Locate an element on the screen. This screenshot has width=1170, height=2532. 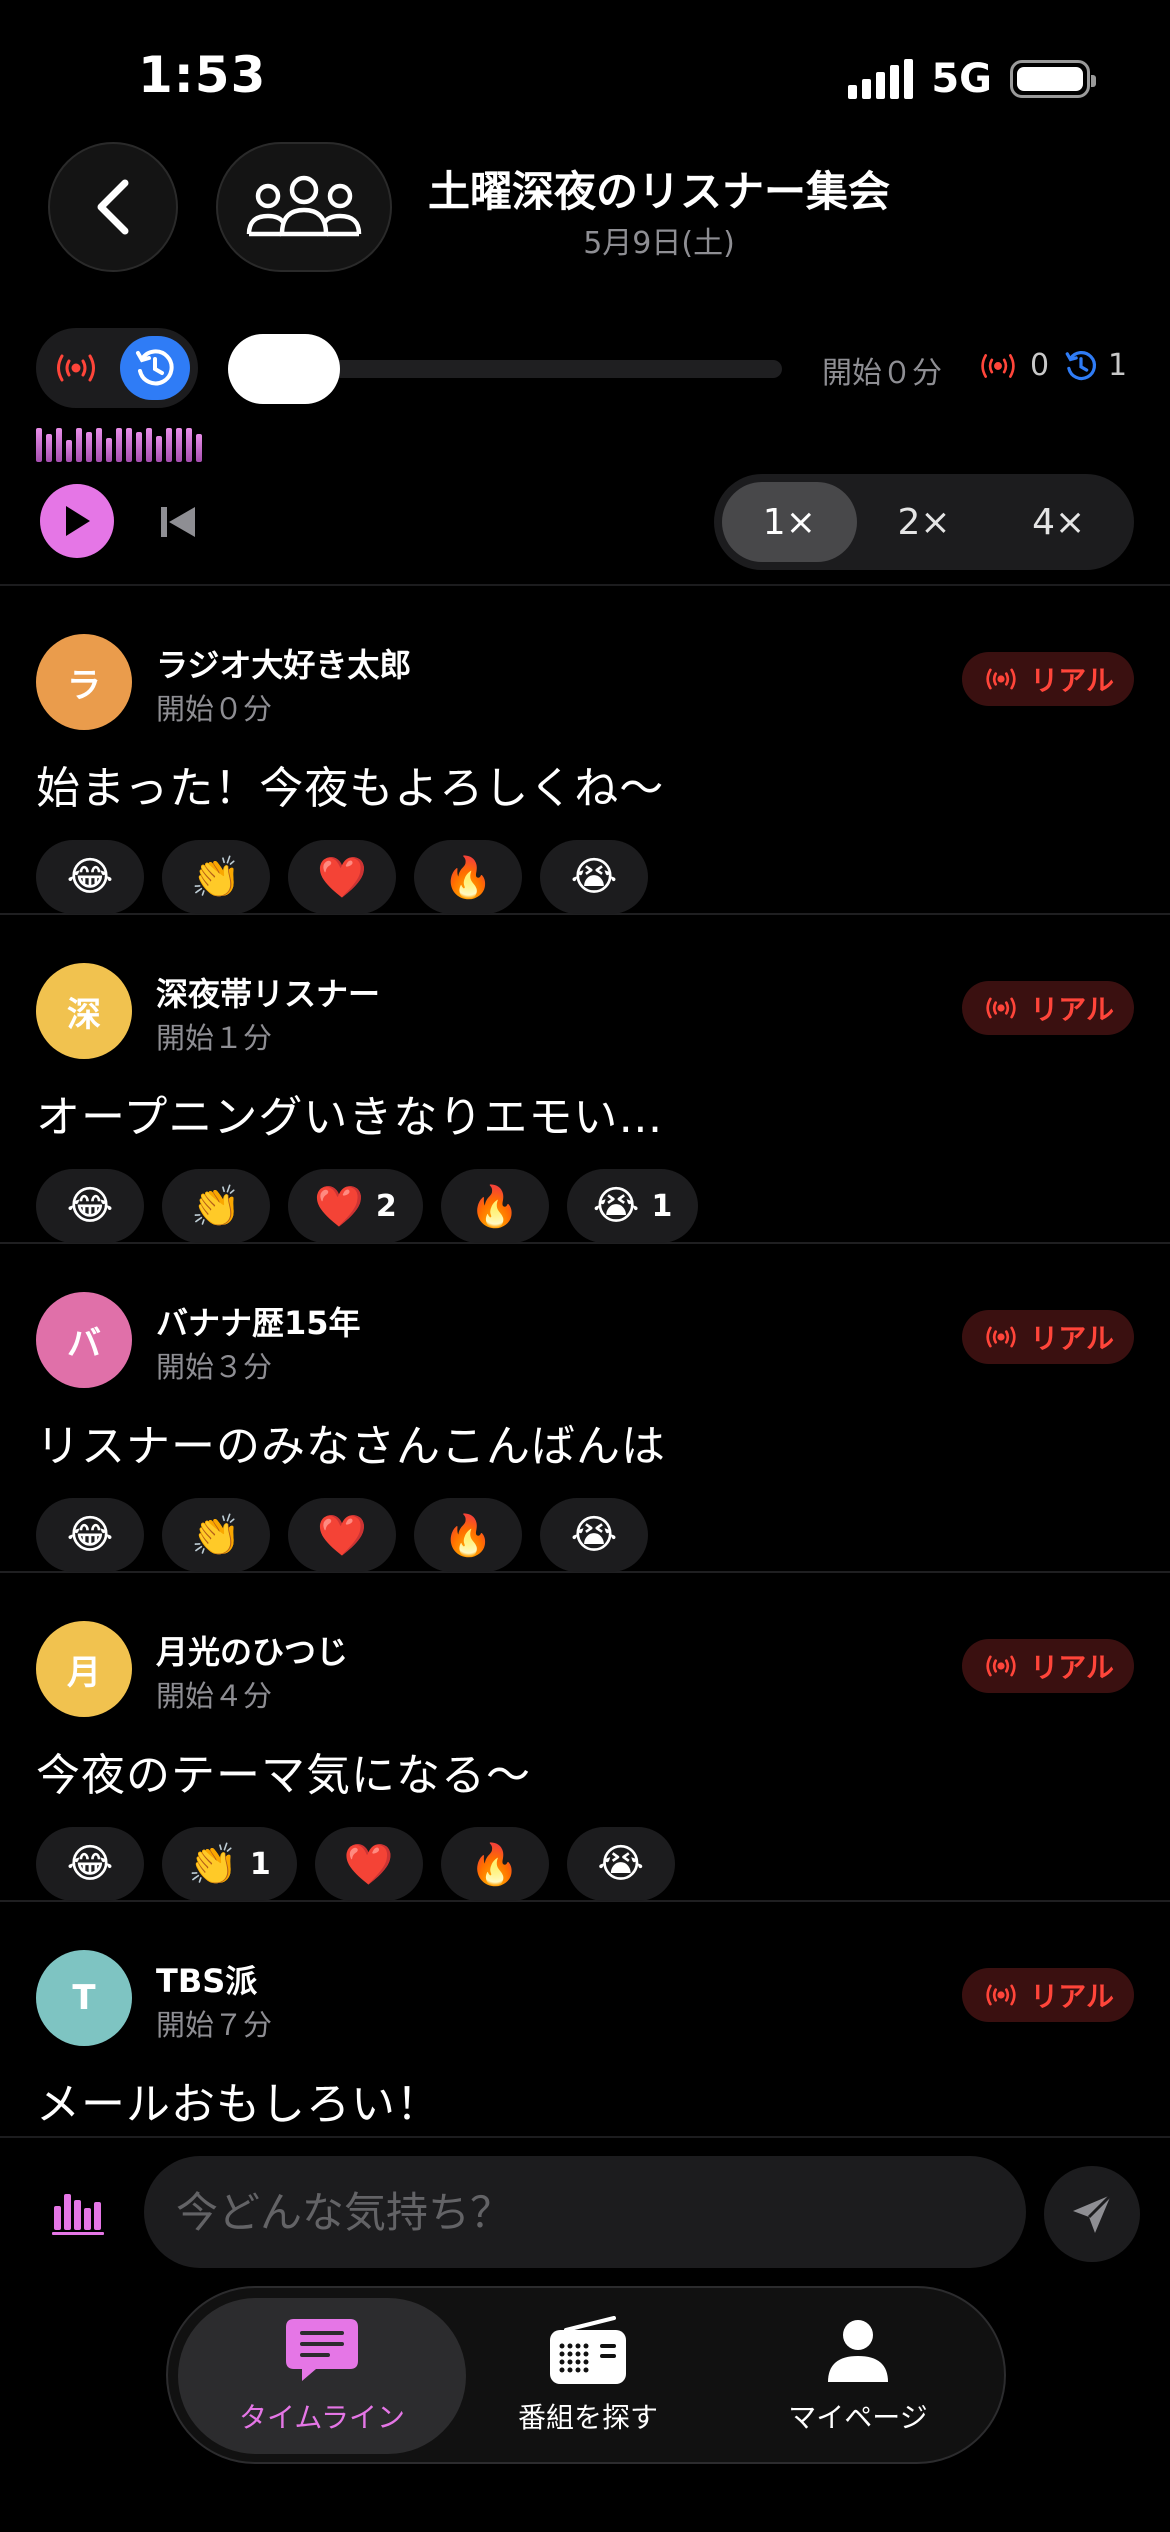
reaction-button: 😭 1 is located at coordinates (632, 1206).